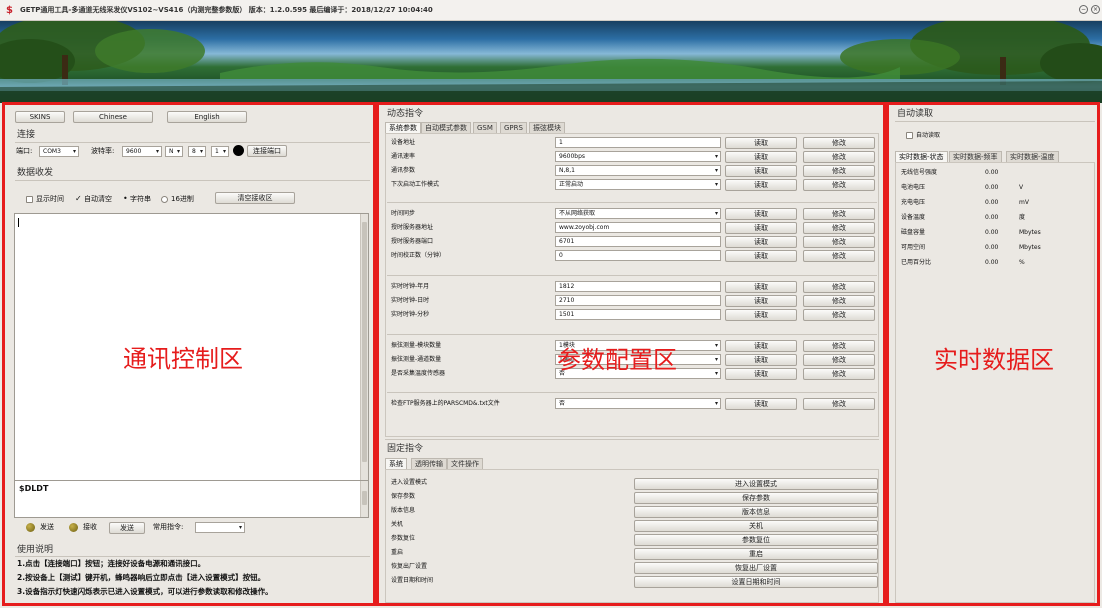  Describe the element at coordinates (140, 199) in the screenshot. I see `string-label: 字符串` at that location.